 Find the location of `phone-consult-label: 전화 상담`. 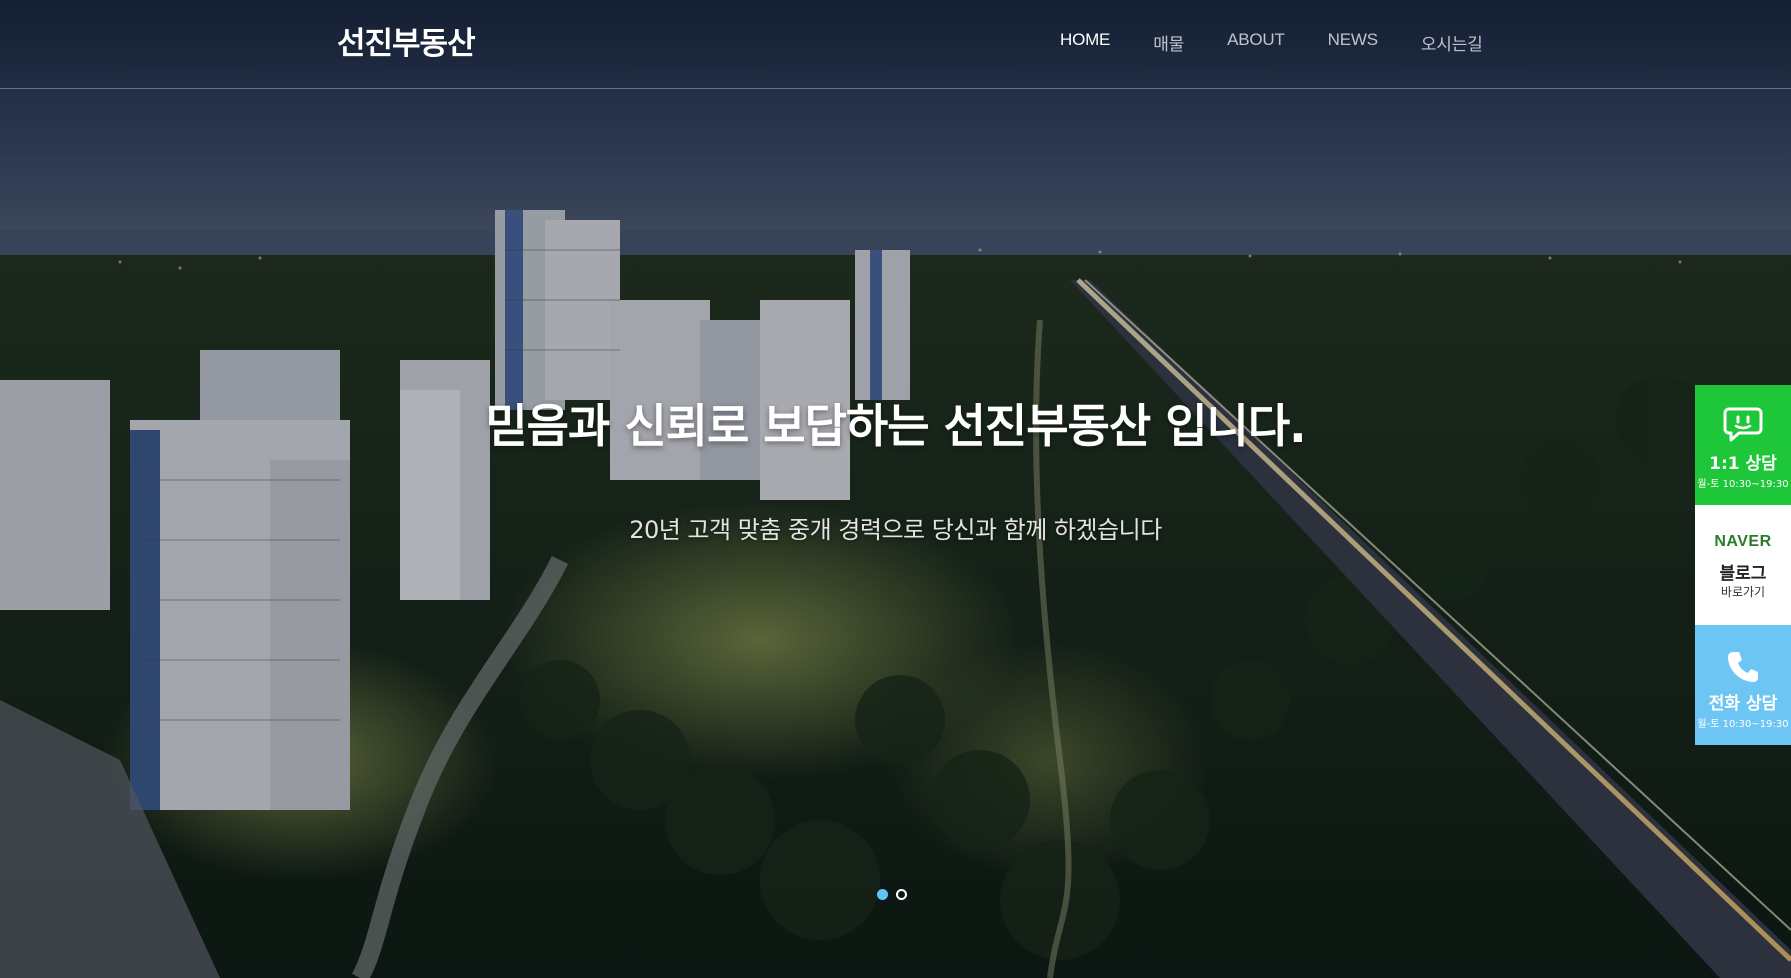

phone-consult-label: 전화 상담 is located at coordinates (1743, 704).